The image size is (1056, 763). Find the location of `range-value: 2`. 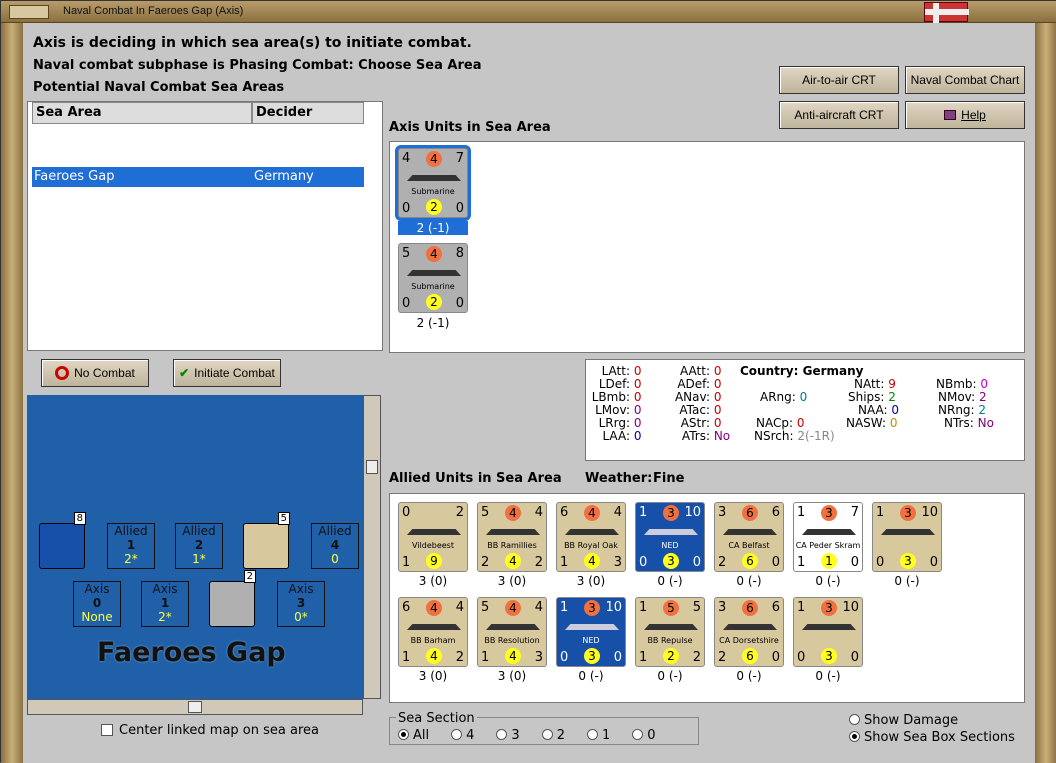

range-value: 2 is located at coordinates (459, 512).